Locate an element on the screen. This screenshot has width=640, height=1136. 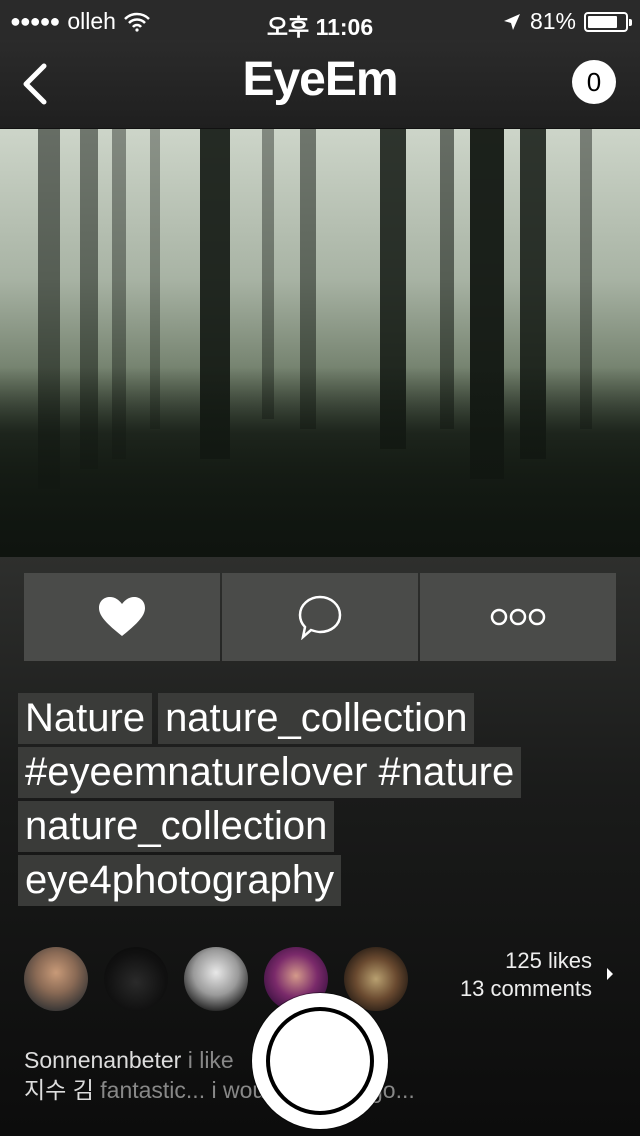
speech-bubble-icon is located at coordinates (320, 617).